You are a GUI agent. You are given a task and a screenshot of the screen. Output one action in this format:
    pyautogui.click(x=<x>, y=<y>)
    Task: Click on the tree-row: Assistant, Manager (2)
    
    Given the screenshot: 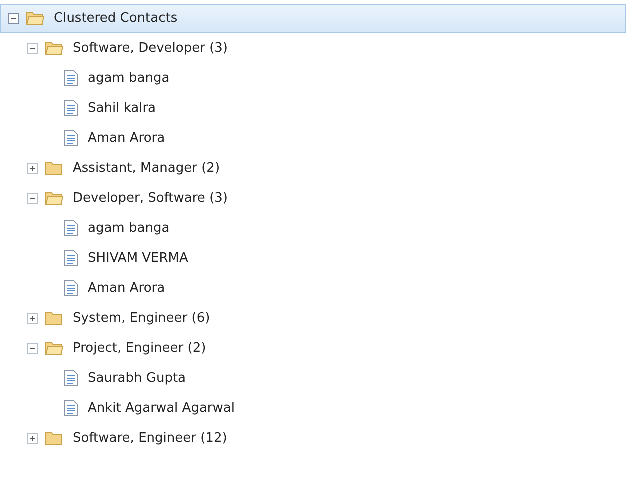 What is the action you would take?
    pyautogui.click(x=313, y=168)
    